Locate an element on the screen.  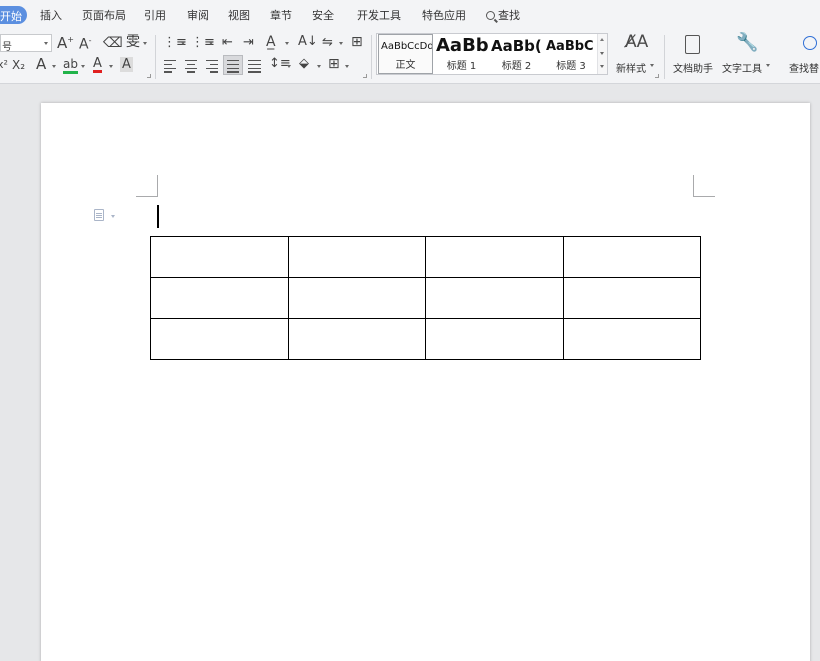
wrench-icon: 🔧 is located at coordinates (747, 43).